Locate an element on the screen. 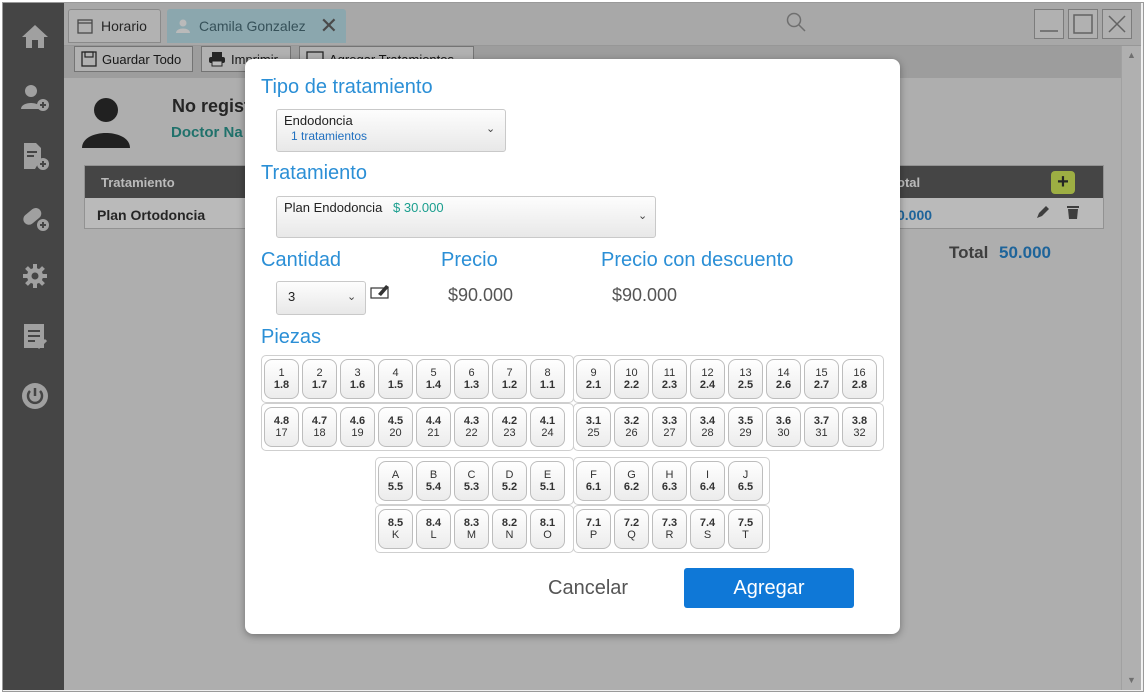  tooth-button: 6 1.3 is located at coordinates (471, 379).